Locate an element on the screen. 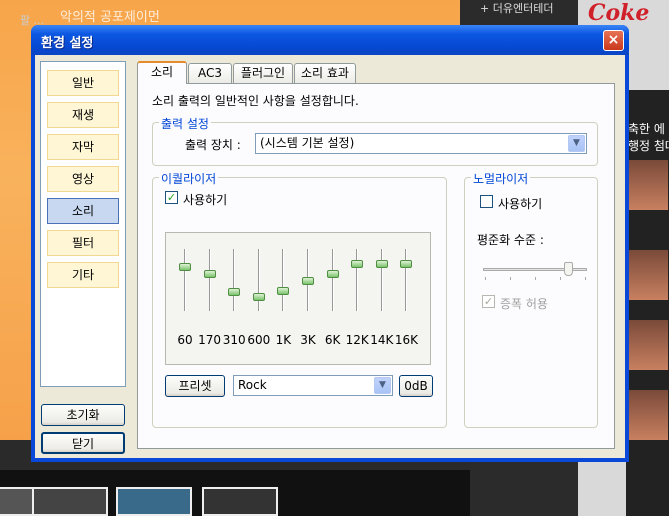 The height and width of the screenshot is (516, 669). output-settings-group: 출력 설정 출력 장치 : (시스템 기본 설정) ▼ is located at coordinates (375, 140).